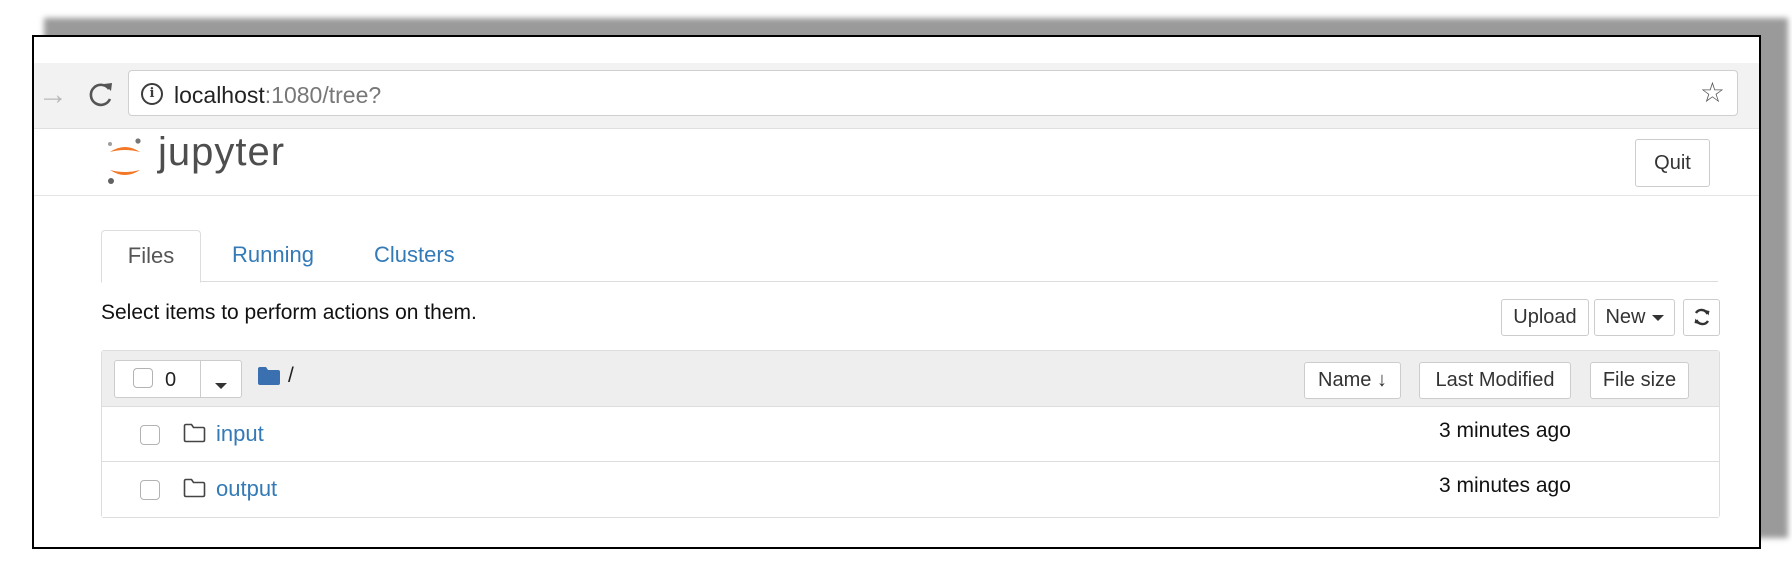 This screenshot has width=1792, height=574. Describe the element at coordinates (1672, 163) in the screenshot. I see `quit-button: Quit` at that location.